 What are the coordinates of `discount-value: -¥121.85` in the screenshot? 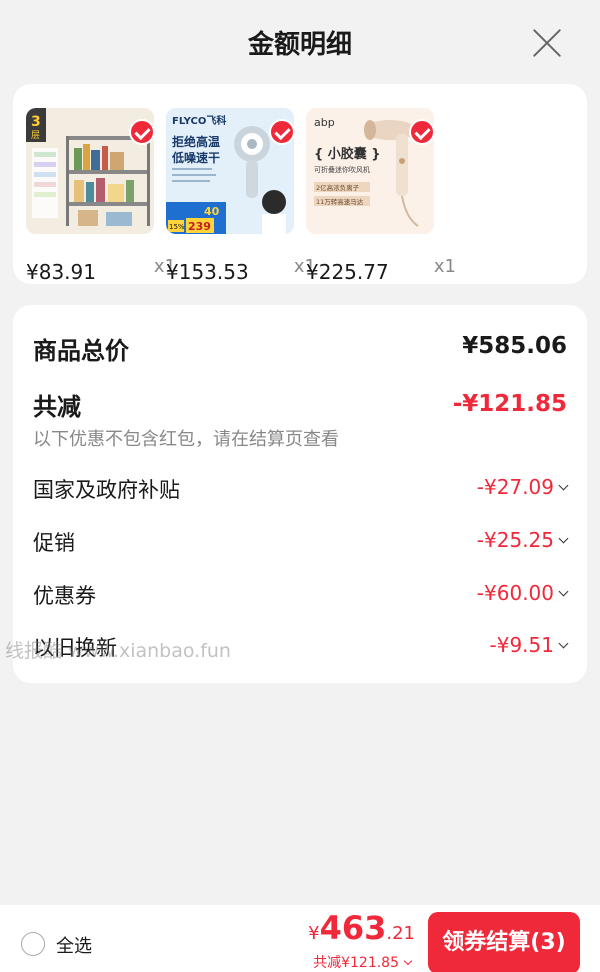 It's located at (509, 404).